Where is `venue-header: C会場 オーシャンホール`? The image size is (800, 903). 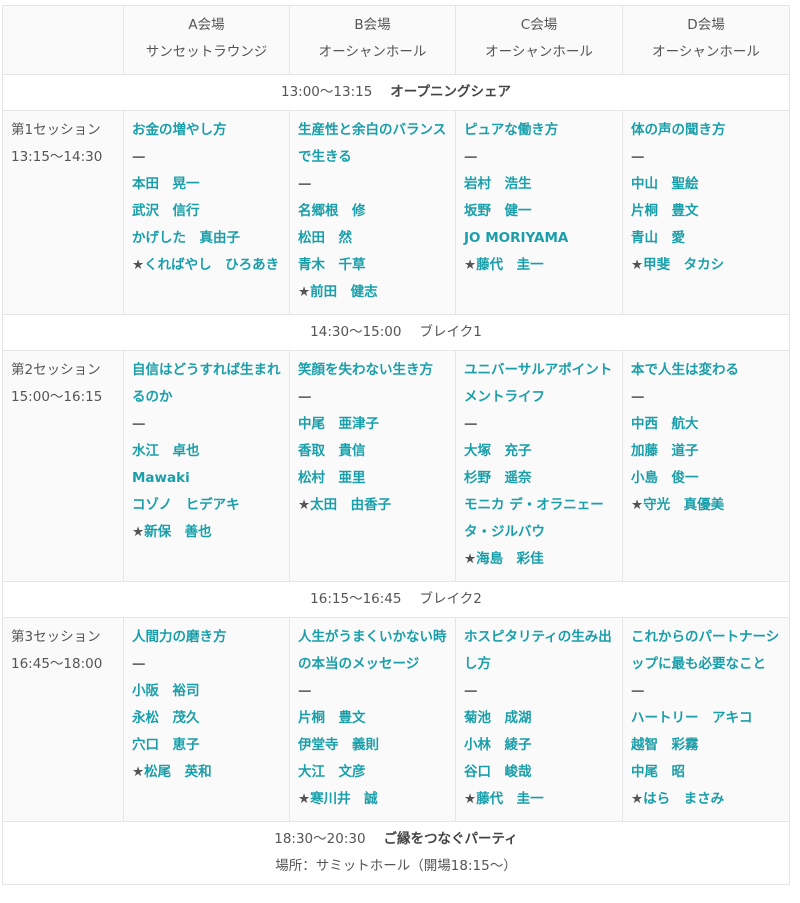 venue-header: C会場 オーシャンホール is located at coordinates (539, 40).